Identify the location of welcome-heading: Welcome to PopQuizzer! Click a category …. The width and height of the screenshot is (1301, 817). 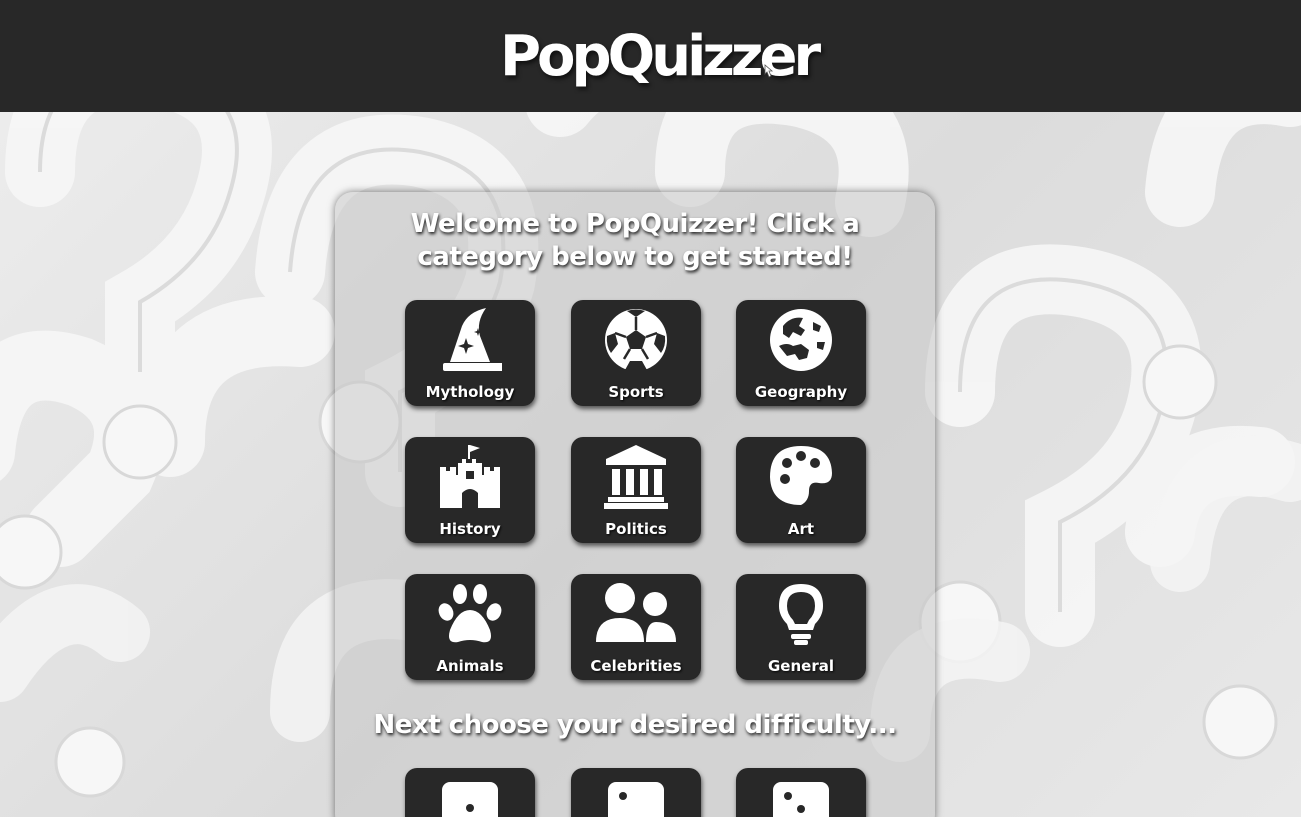
(635, 240).